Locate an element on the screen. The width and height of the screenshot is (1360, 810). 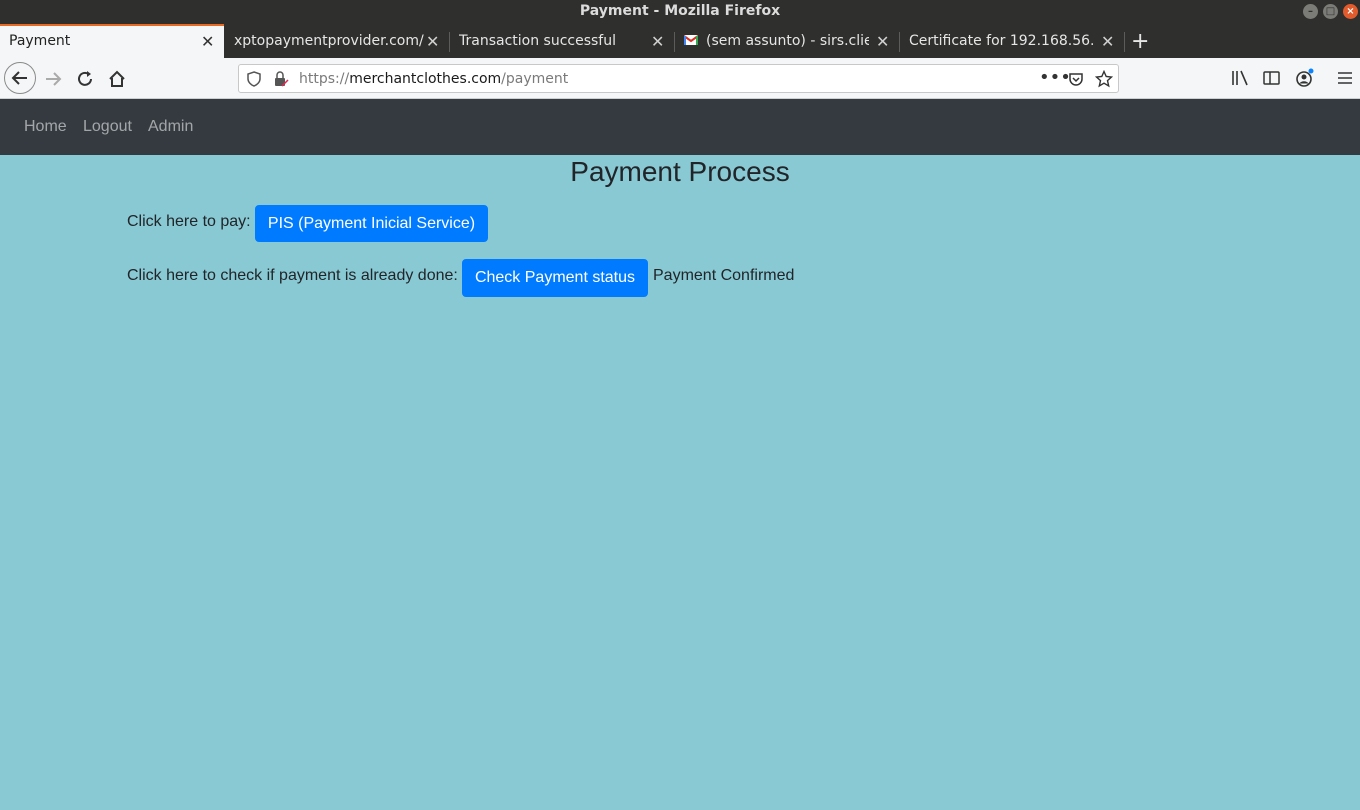
tab-label: Transaction successful is located at coordinates (537, 41).